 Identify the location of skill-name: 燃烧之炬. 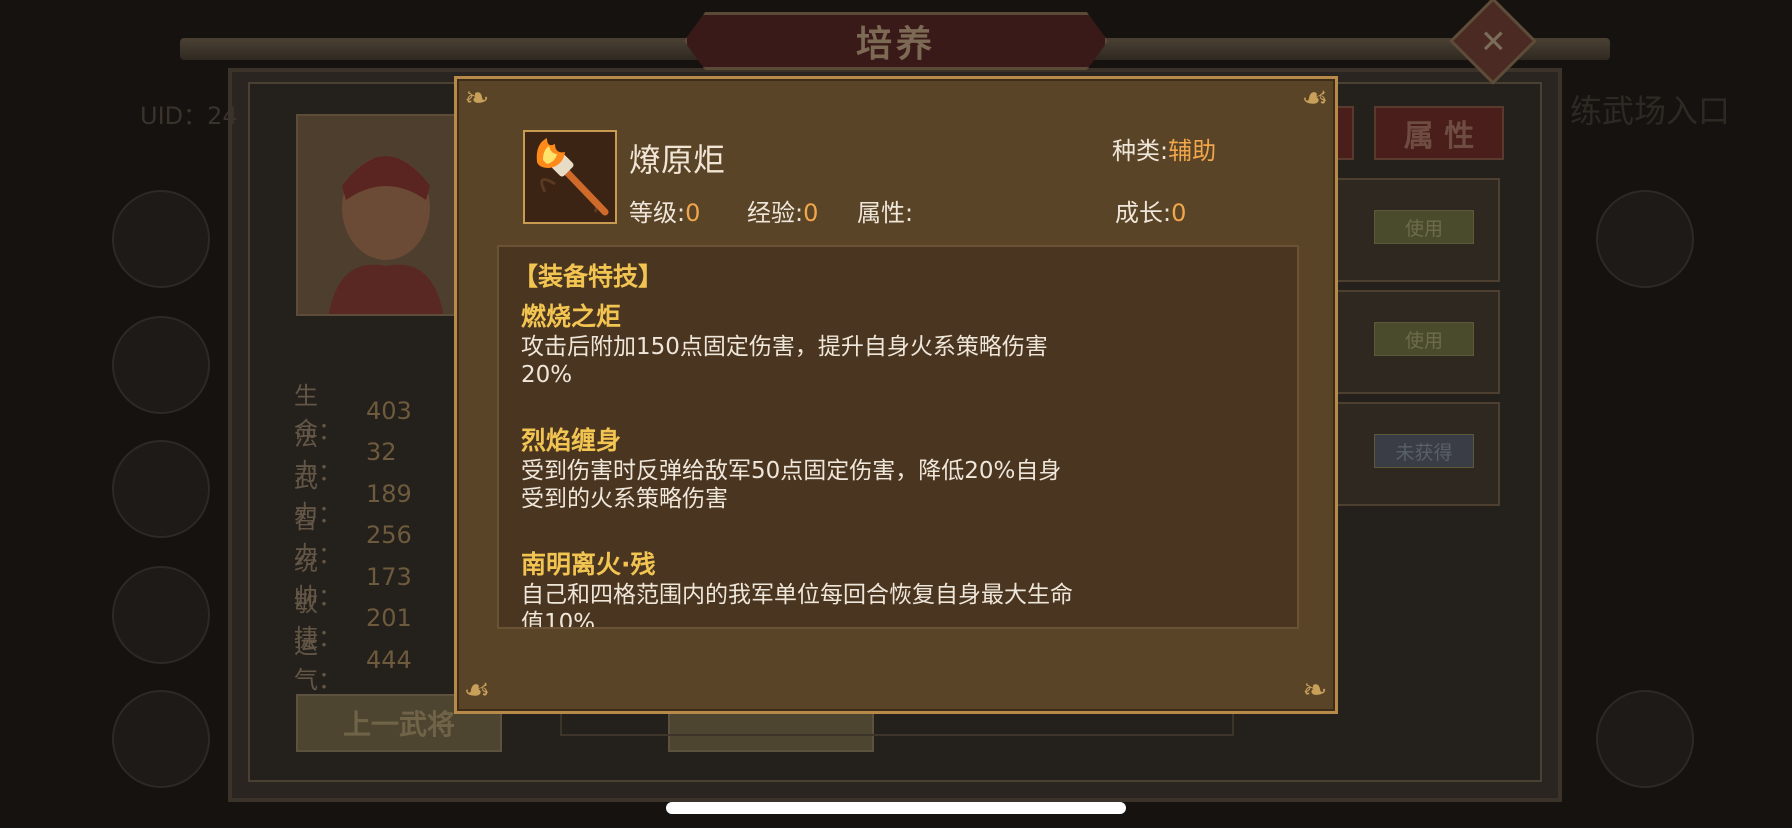
(571, 316).